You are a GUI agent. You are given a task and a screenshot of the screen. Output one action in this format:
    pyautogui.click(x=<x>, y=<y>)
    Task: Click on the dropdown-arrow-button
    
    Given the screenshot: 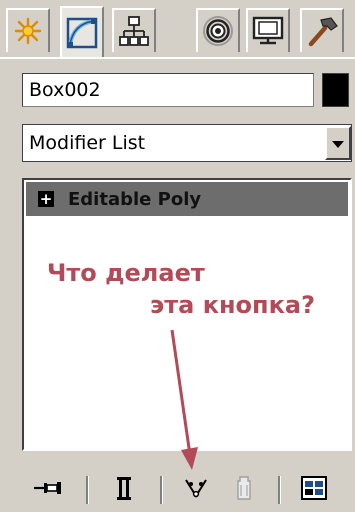 What is the action you would take?
    pyautogui.click(x=338, y=143)
    